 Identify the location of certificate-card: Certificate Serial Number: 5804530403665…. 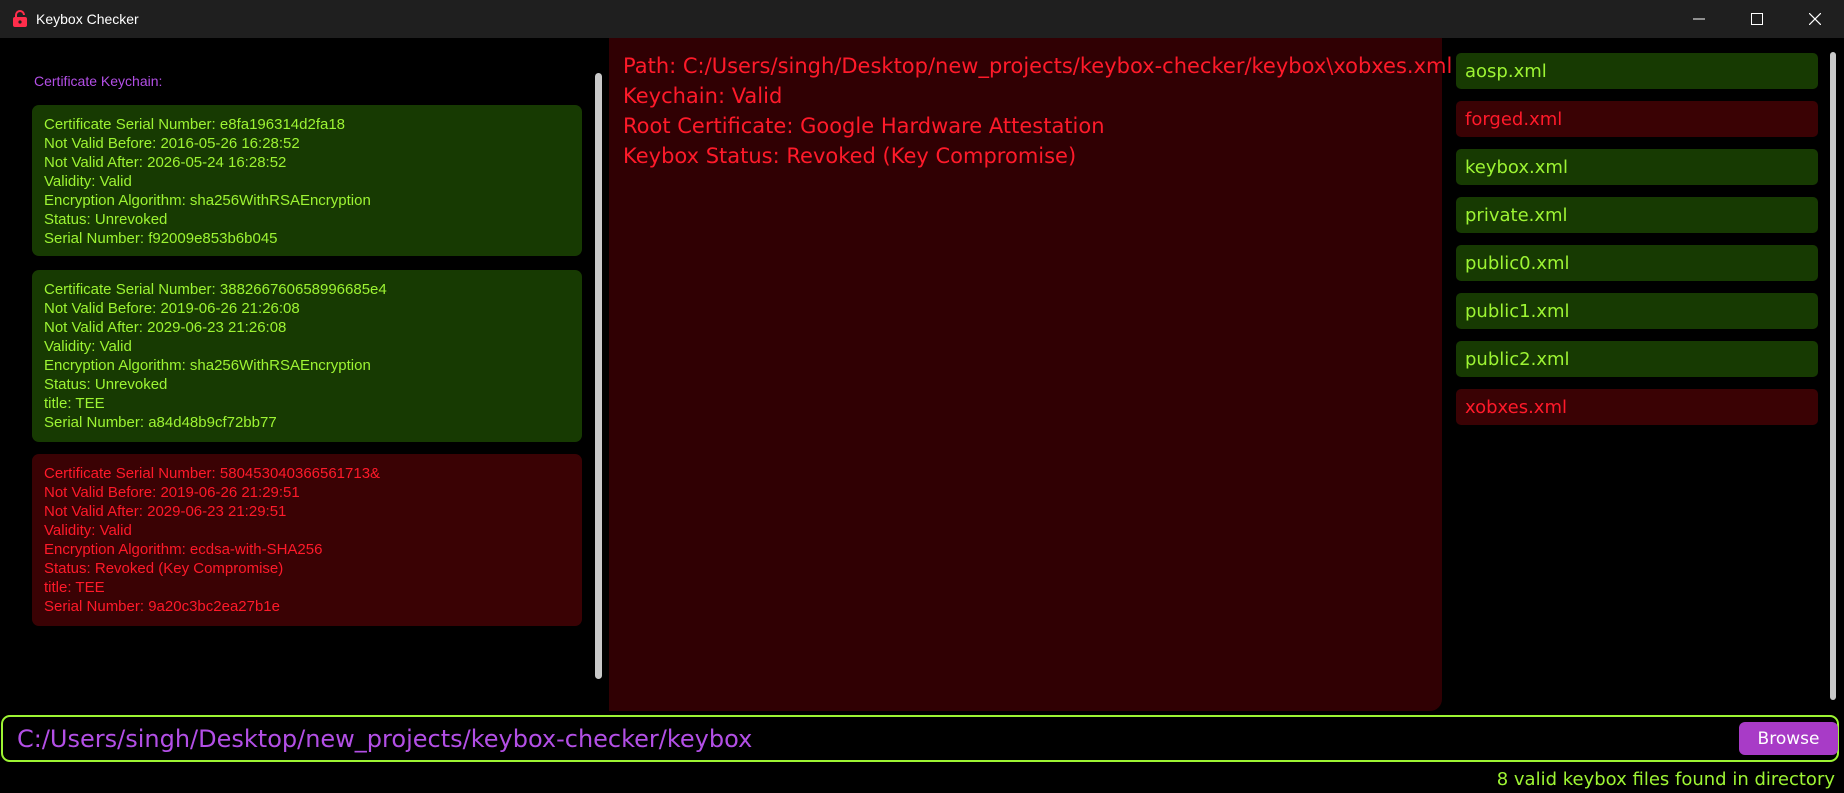
(307, 540).